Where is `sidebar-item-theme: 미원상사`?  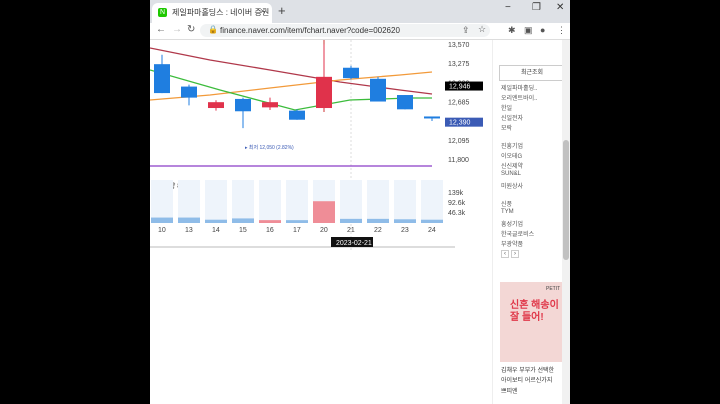
sidebar-item-theme: 미원상사 is located at coordinates (512, 185).